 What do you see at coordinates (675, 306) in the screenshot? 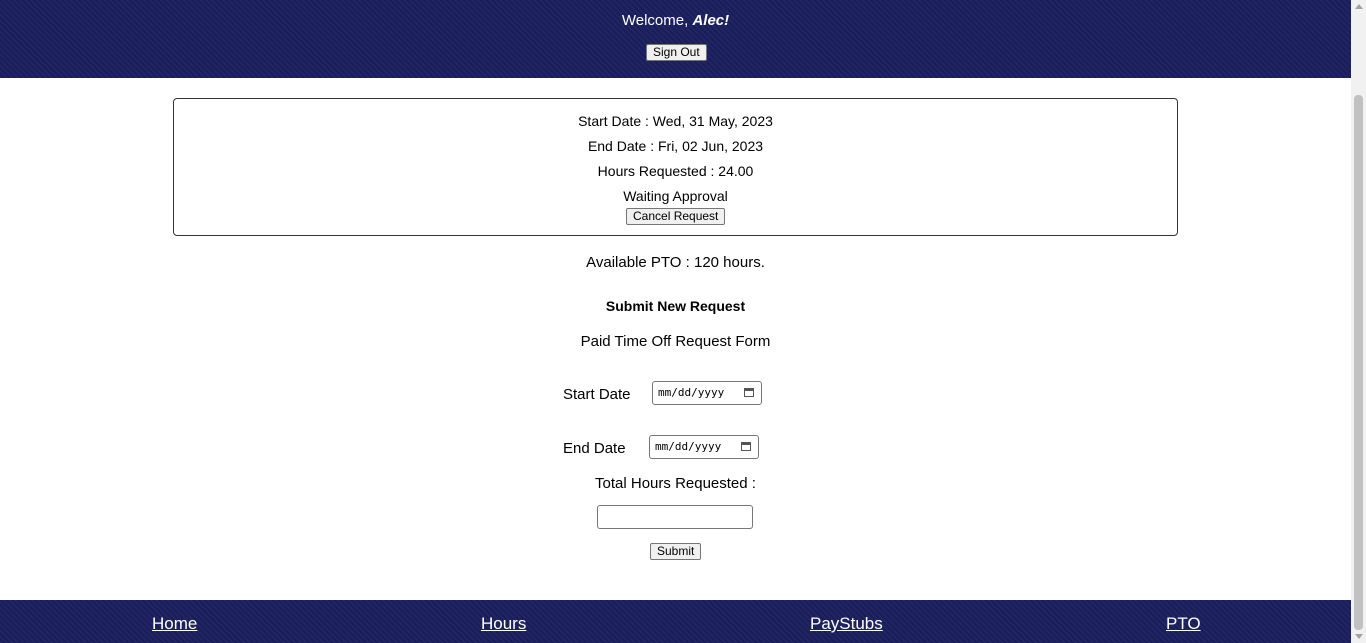
I see `form-heading: Submit New Request` at bounding box center [675, 306].